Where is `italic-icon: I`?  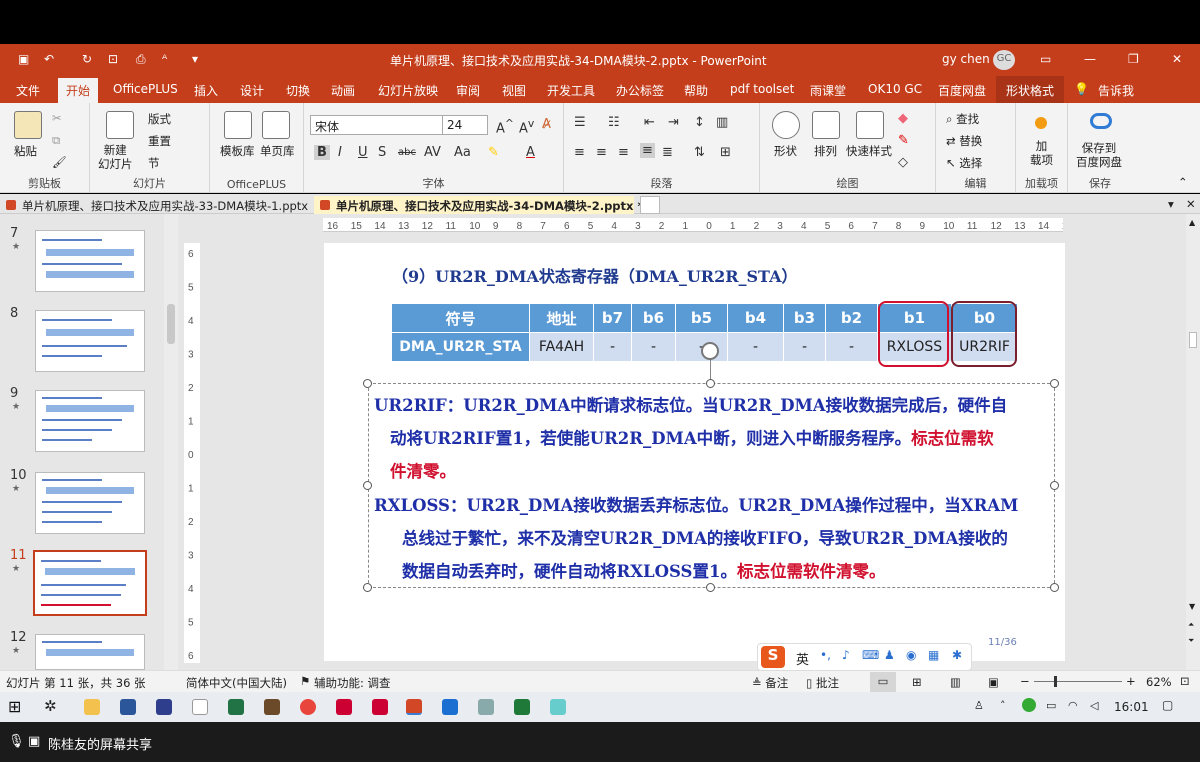
italic-icon: I is located at coordinates (340, 152).